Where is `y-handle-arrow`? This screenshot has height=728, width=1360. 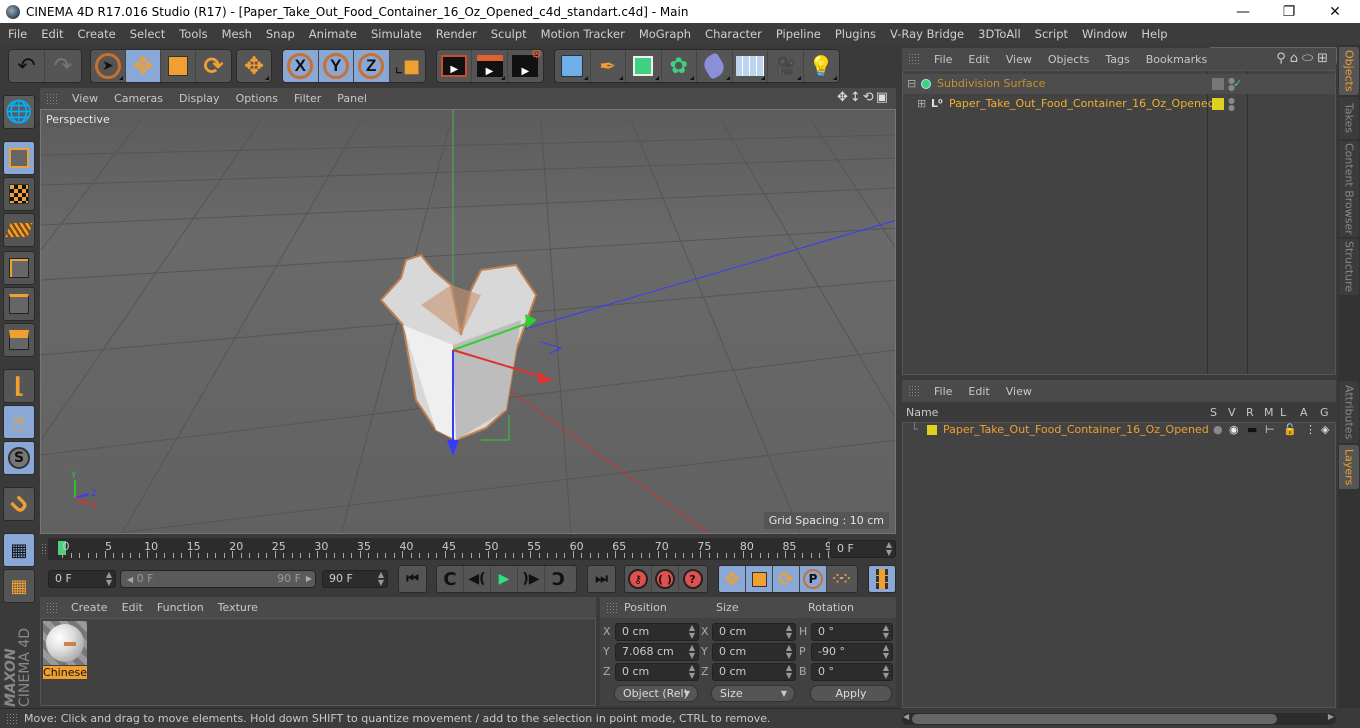 y-handle-arrow is located at coordinates (453, 448).